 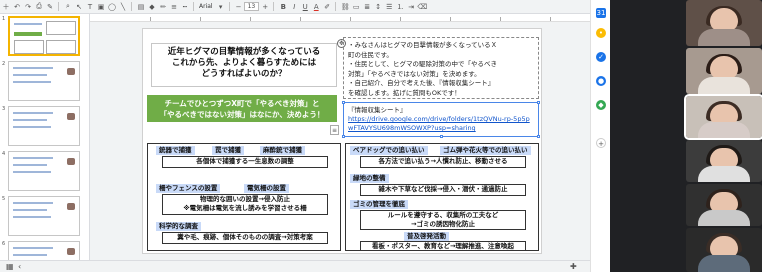 I want to click on font-increase-button: +, so click(x=265, y=7).